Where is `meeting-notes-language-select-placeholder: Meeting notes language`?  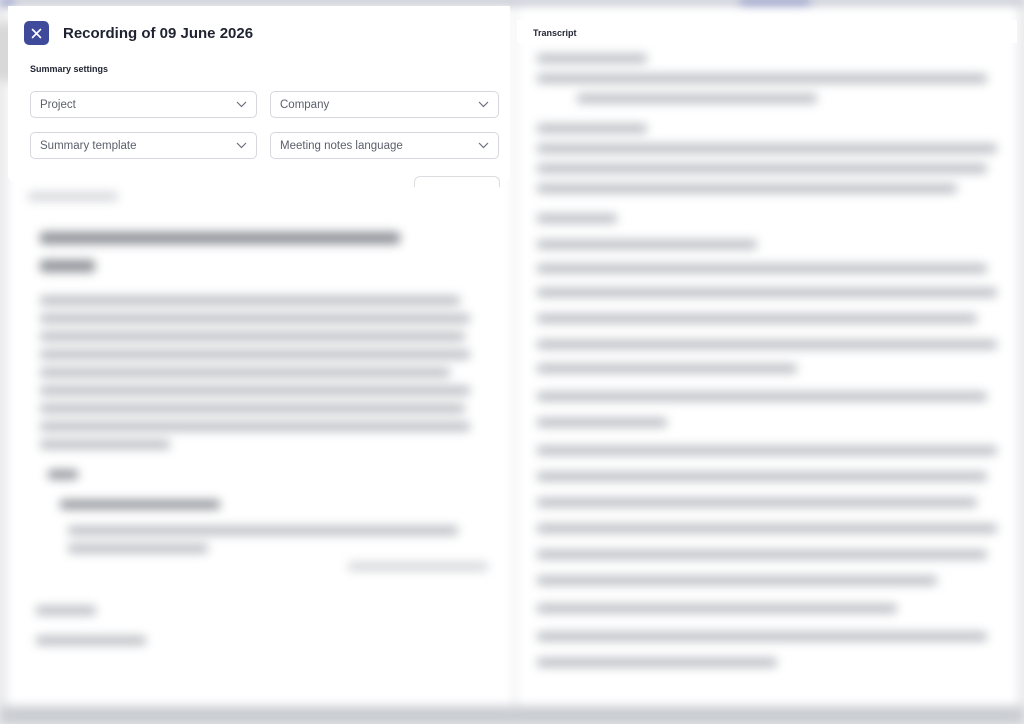 meeting-notes-language-select-placeholder: Meeting notes language is located at coordinates (341, 145).